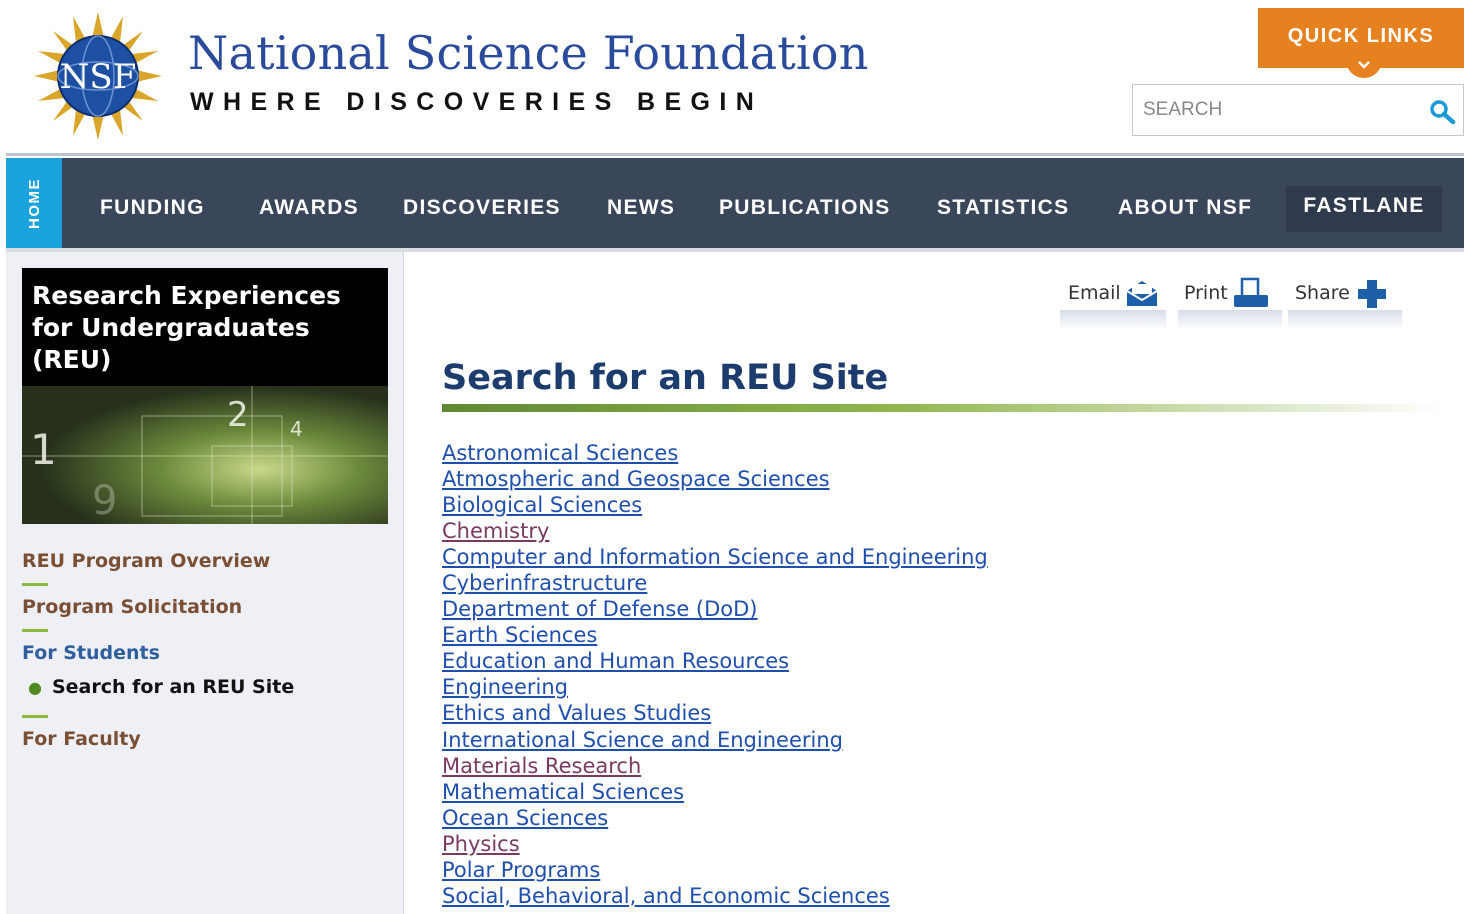  What do you see at coordinates (43, 449) in the screenshot?
I see `svg-text: 1` at bounding box center [43, 449].